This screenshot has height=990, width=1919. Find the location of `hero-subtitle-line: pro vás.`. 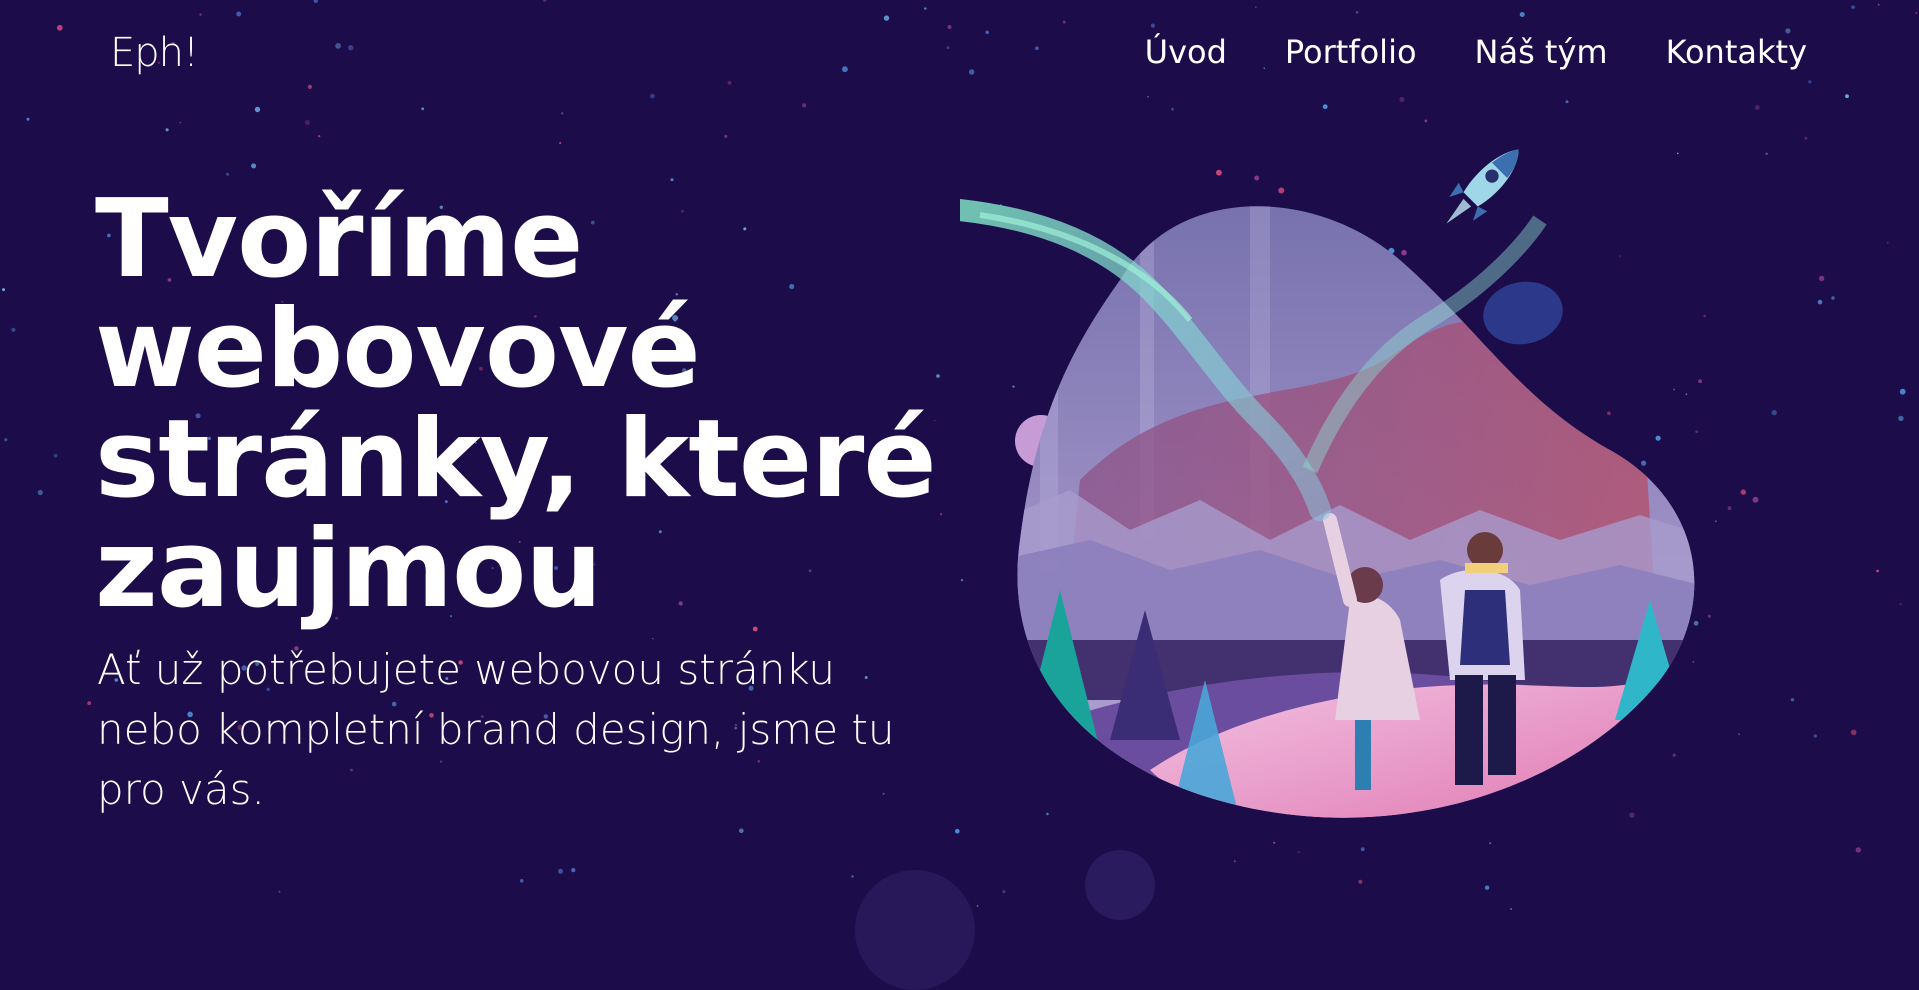

hero-subtitle-line: pro vás. is located at coordinates (181, 789).